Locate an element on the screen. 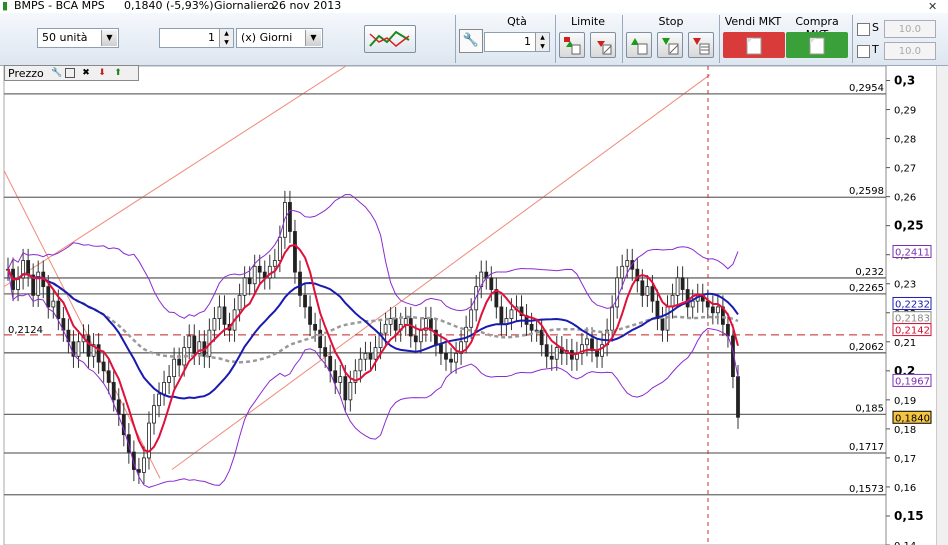  stop-buy-button is located at coordinates (639, 45).